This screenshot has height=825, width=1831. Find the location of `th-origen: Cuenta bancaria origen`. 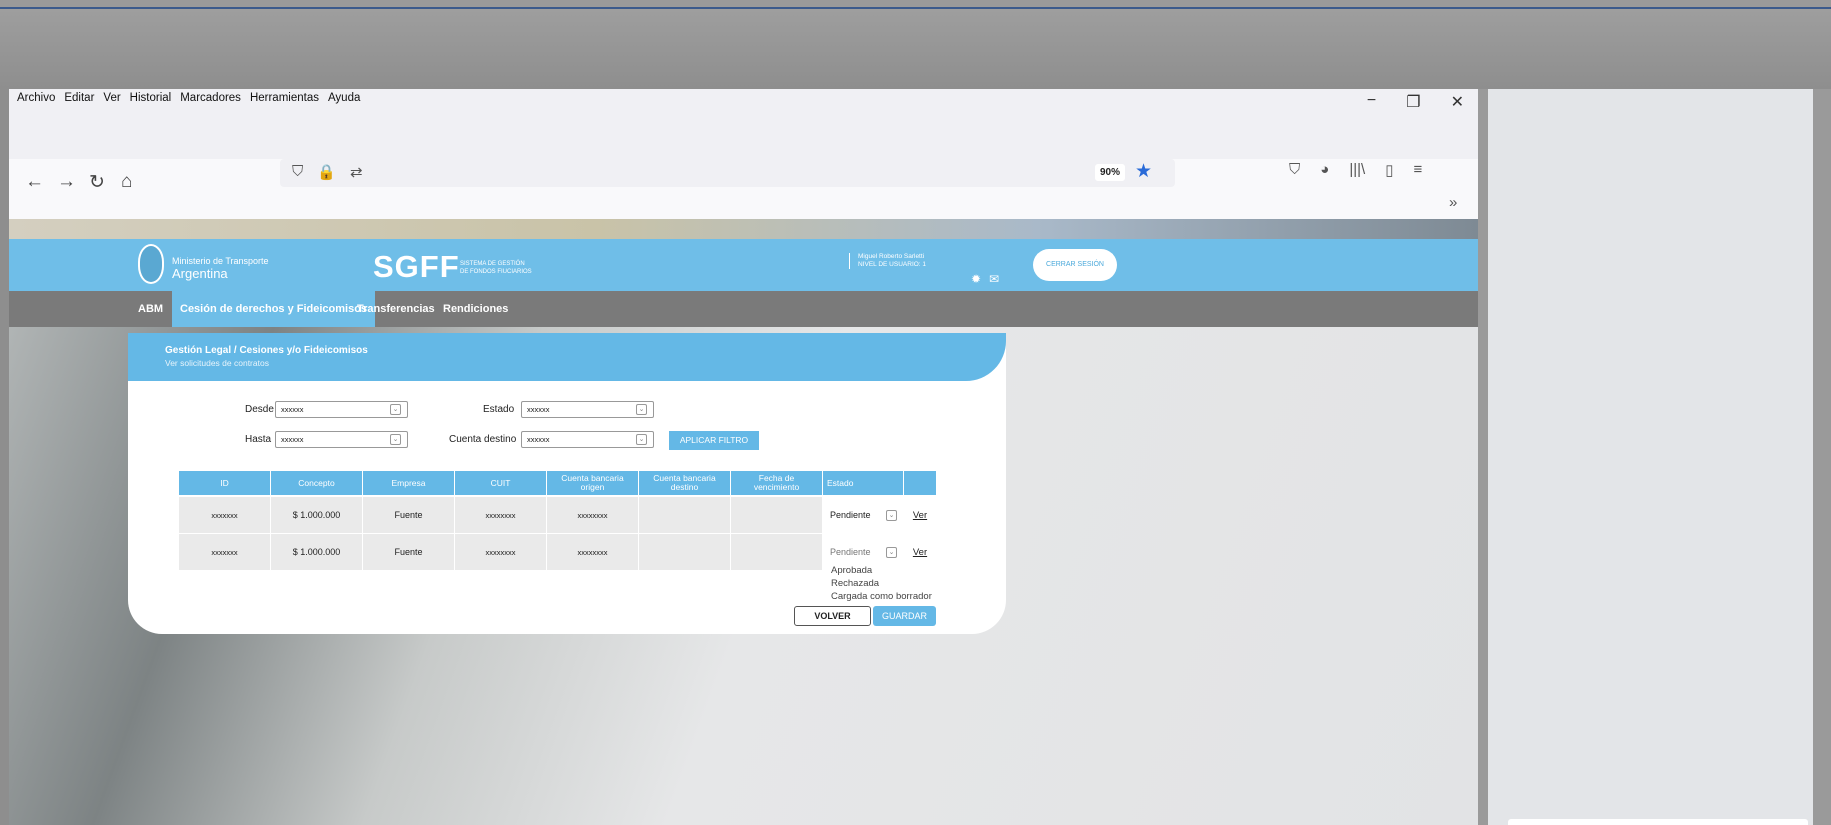

th-origen: Cuenta bancaria origen is located at coordinates (593, 483).